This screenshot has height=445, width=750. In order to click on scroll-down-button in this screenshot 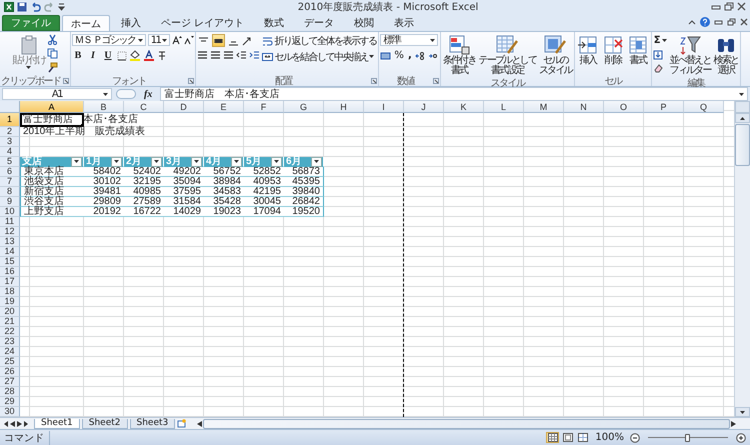, I will do `click(742, 412)`.